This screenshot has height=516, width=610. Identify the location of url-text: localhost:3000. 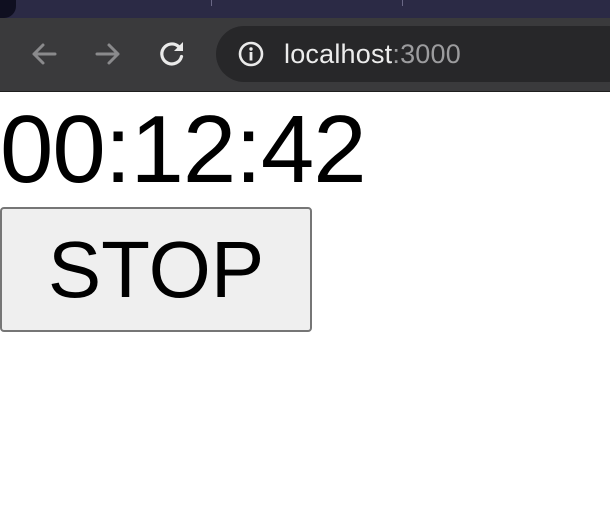
(372, 54).